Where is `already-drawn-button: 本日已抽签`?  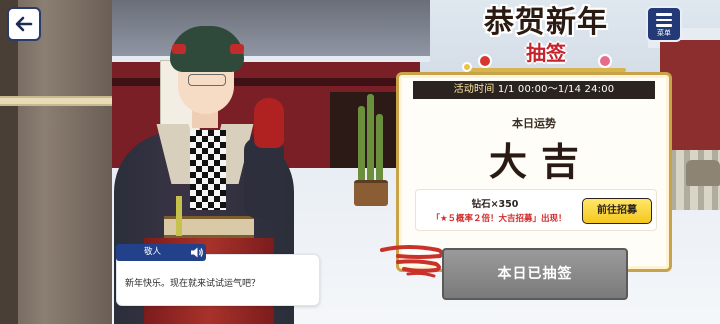
already-drawn-button: 本日已抽签 is located at coordinates (535, 274).